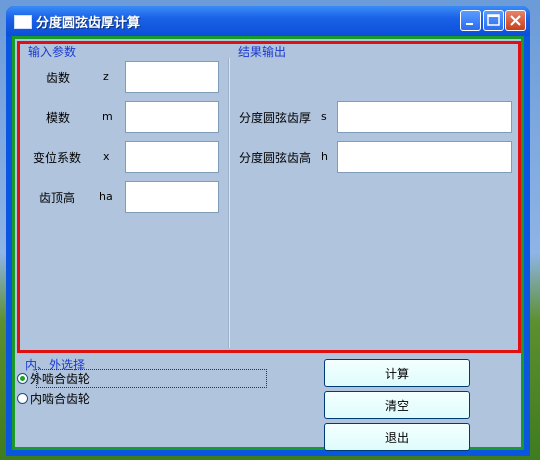 This screenshot has height=460, width=540. Describe the element at coordinates (424, 157) in the screenshot. I see `chordal-height-output` at that location.